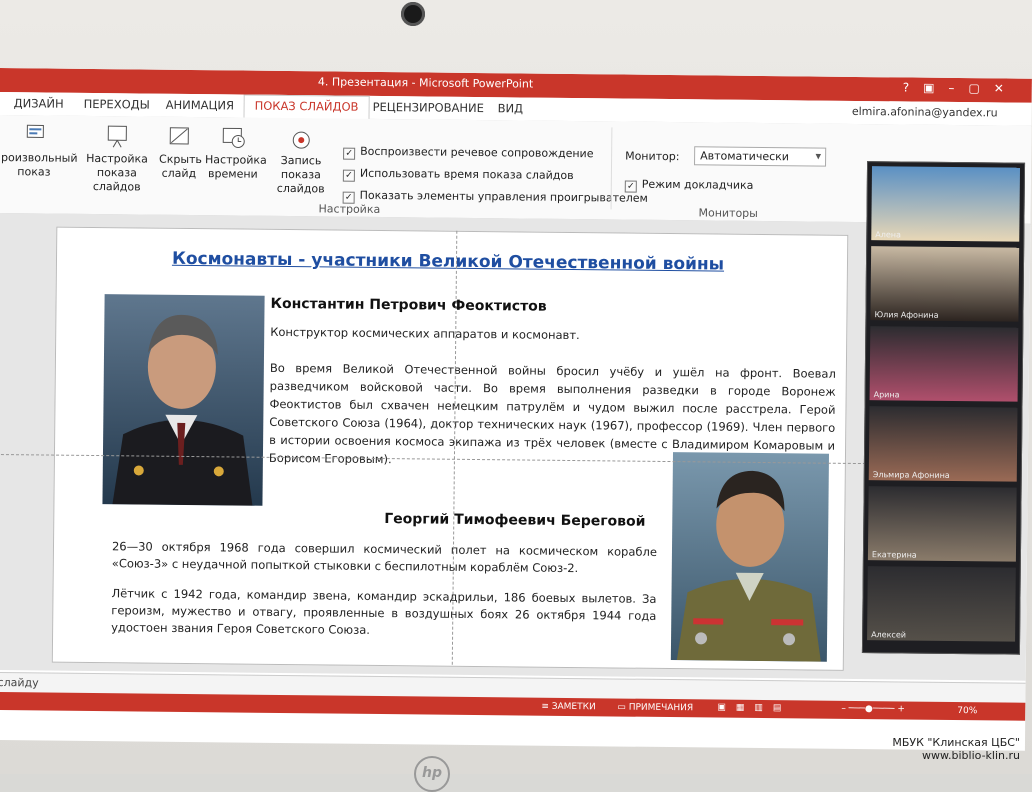 The height and width of the screenshot is (792, 1032). I want to click on portrait-beregovoy-drawing, so click(748, 566).